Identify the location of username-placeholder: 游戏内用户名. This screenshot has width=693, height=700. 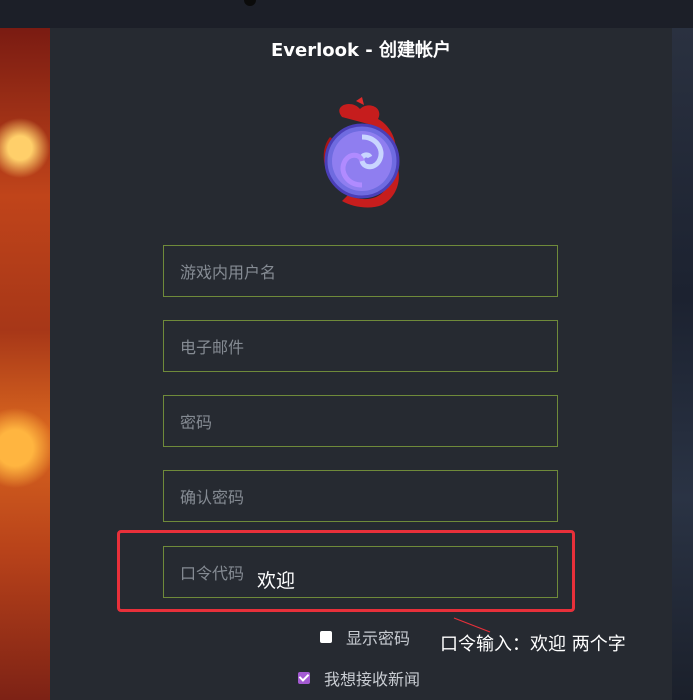
(228, 272).